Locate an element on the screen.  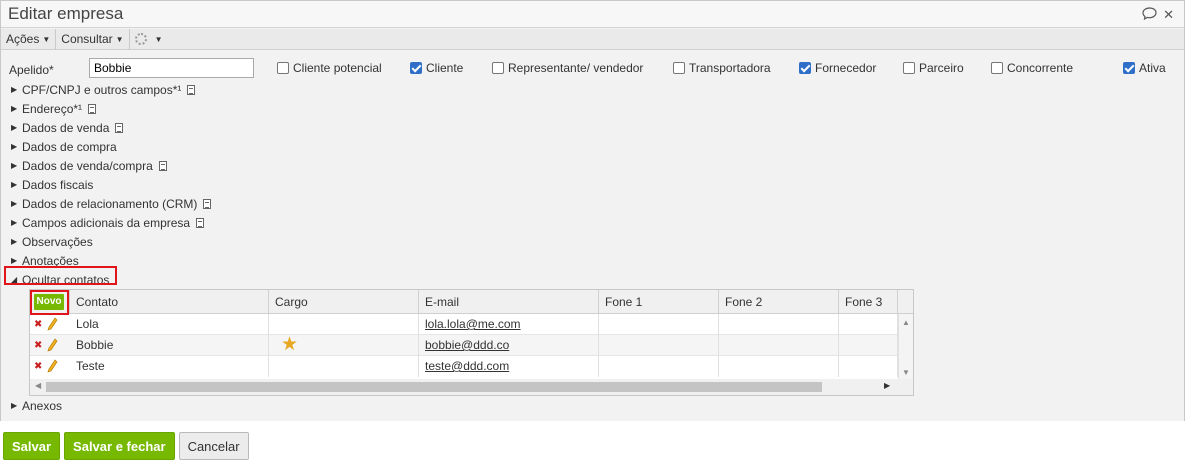
section-dados-venda: ▶ Dados de venda is located at coordinates (111, 127).